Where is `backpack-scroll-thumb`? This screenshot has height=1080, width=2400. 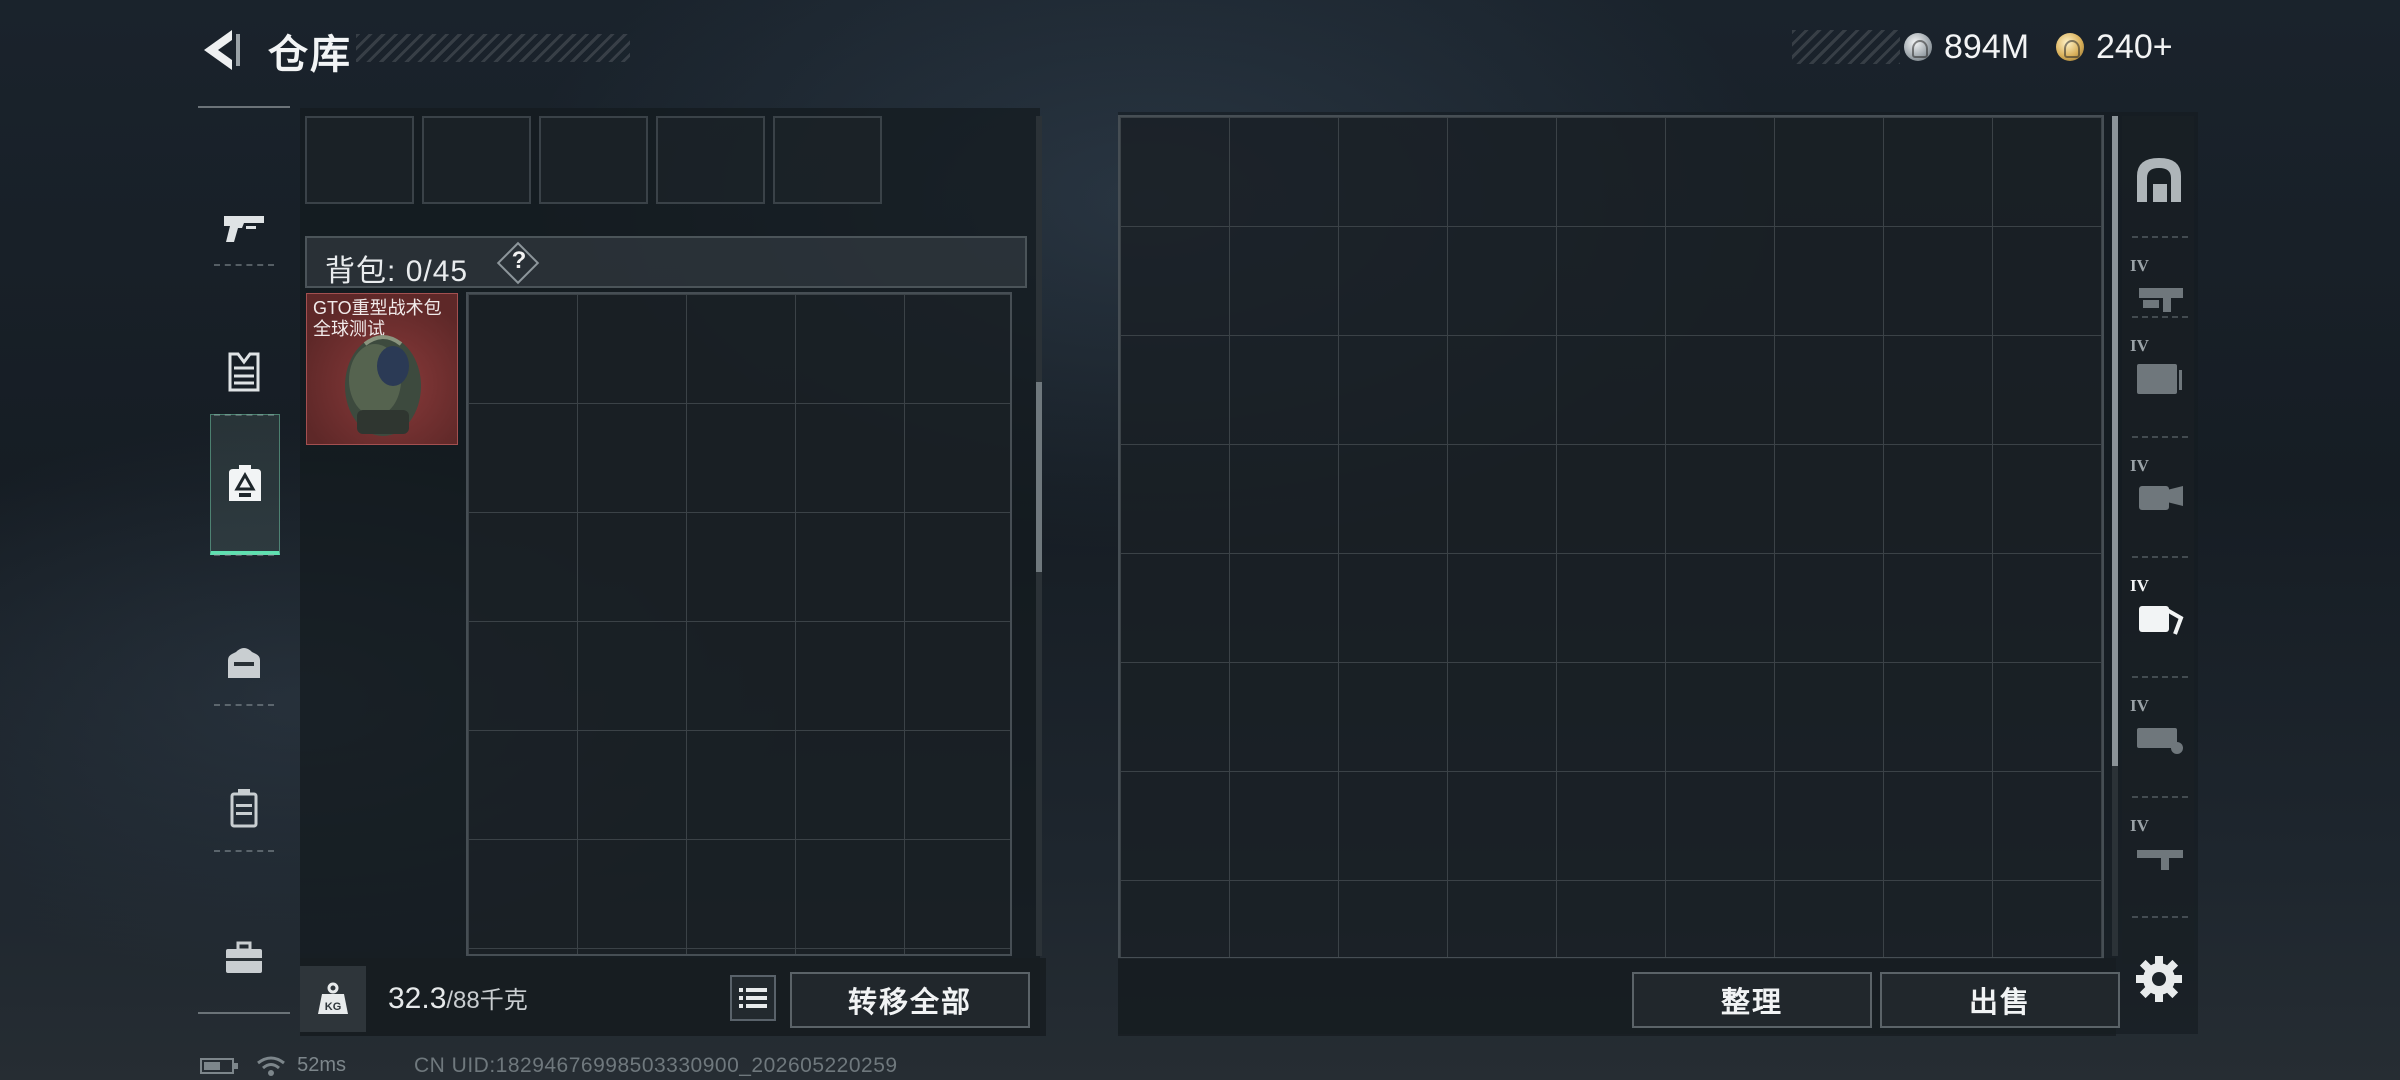 backpack-scroll-thumb is located at coordinates (1039, 477).